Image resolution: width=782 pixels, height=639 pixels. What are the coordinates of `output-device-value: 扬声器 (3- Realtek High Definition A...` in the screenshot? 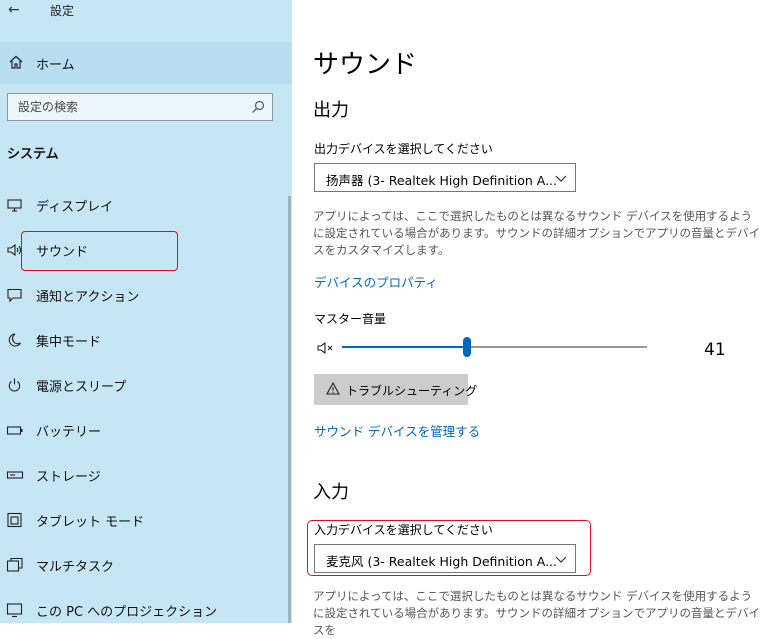 It's located at (441, 180).